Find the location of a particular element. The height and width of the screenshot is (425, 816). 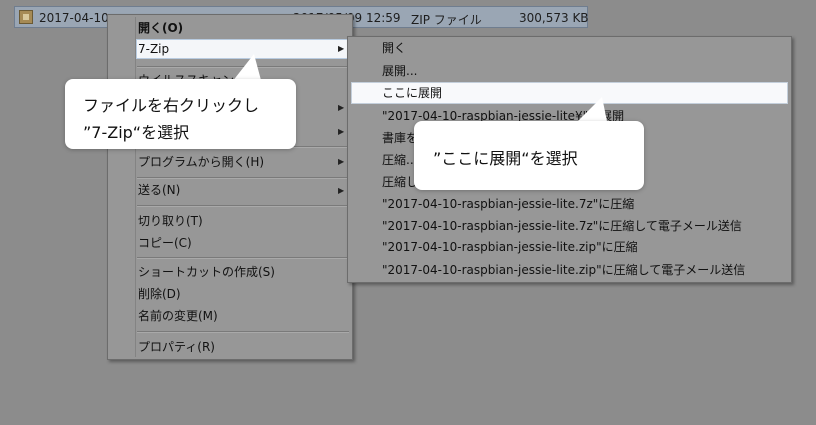

callout-right-click-7zip: ファイルを右クリックし ”7-Zip“を選択 is located at coordinates (180, 114).